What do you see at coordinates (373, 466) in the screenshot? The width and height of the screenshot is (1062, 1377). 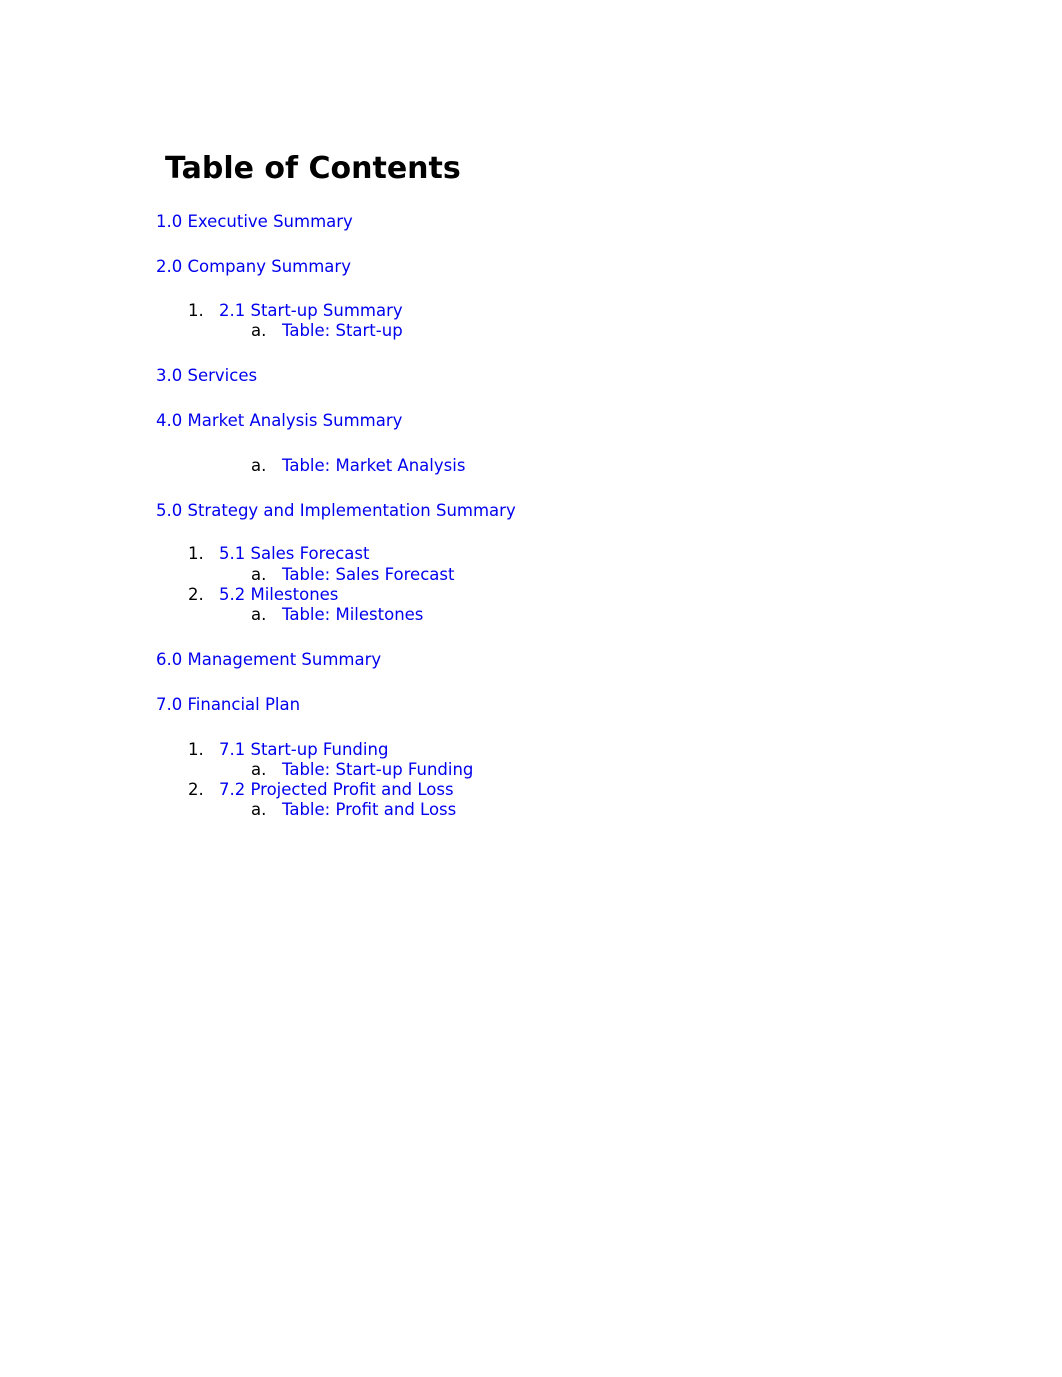 I see `toc-link: Table: Market Analysis` at bounding box center [373, 466].